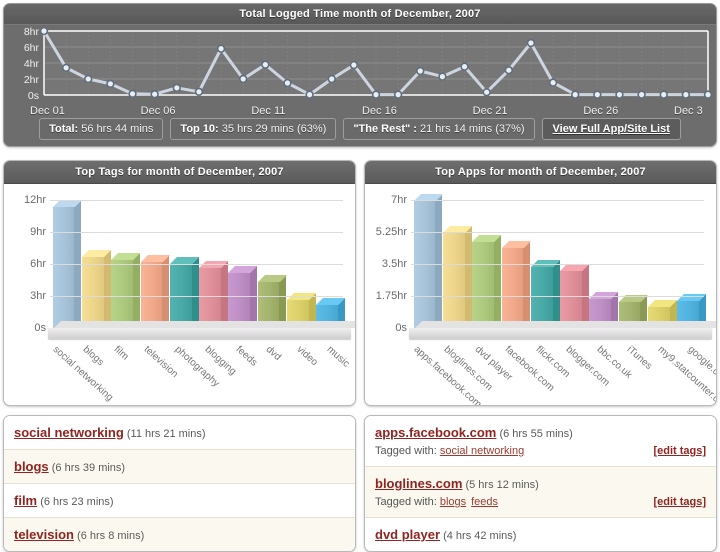 The height and width of the screenshot is (552, 720). I want to click on list-item: television (6 hrs 8 mins), so click(179, 534).